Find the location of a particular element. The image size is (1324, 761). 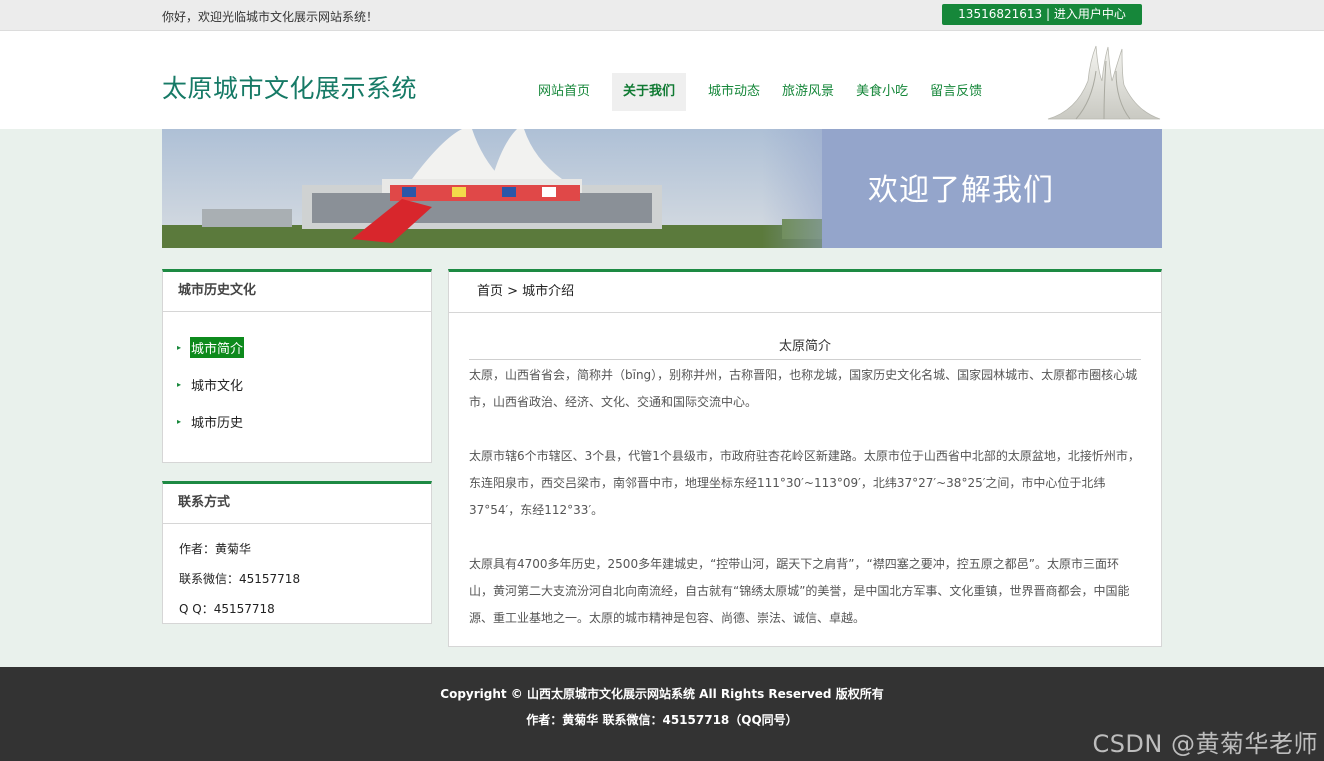

welcome-text: 你好，欢迎光临城市文化展示网站系统！ is located at coordinates (270, 17).